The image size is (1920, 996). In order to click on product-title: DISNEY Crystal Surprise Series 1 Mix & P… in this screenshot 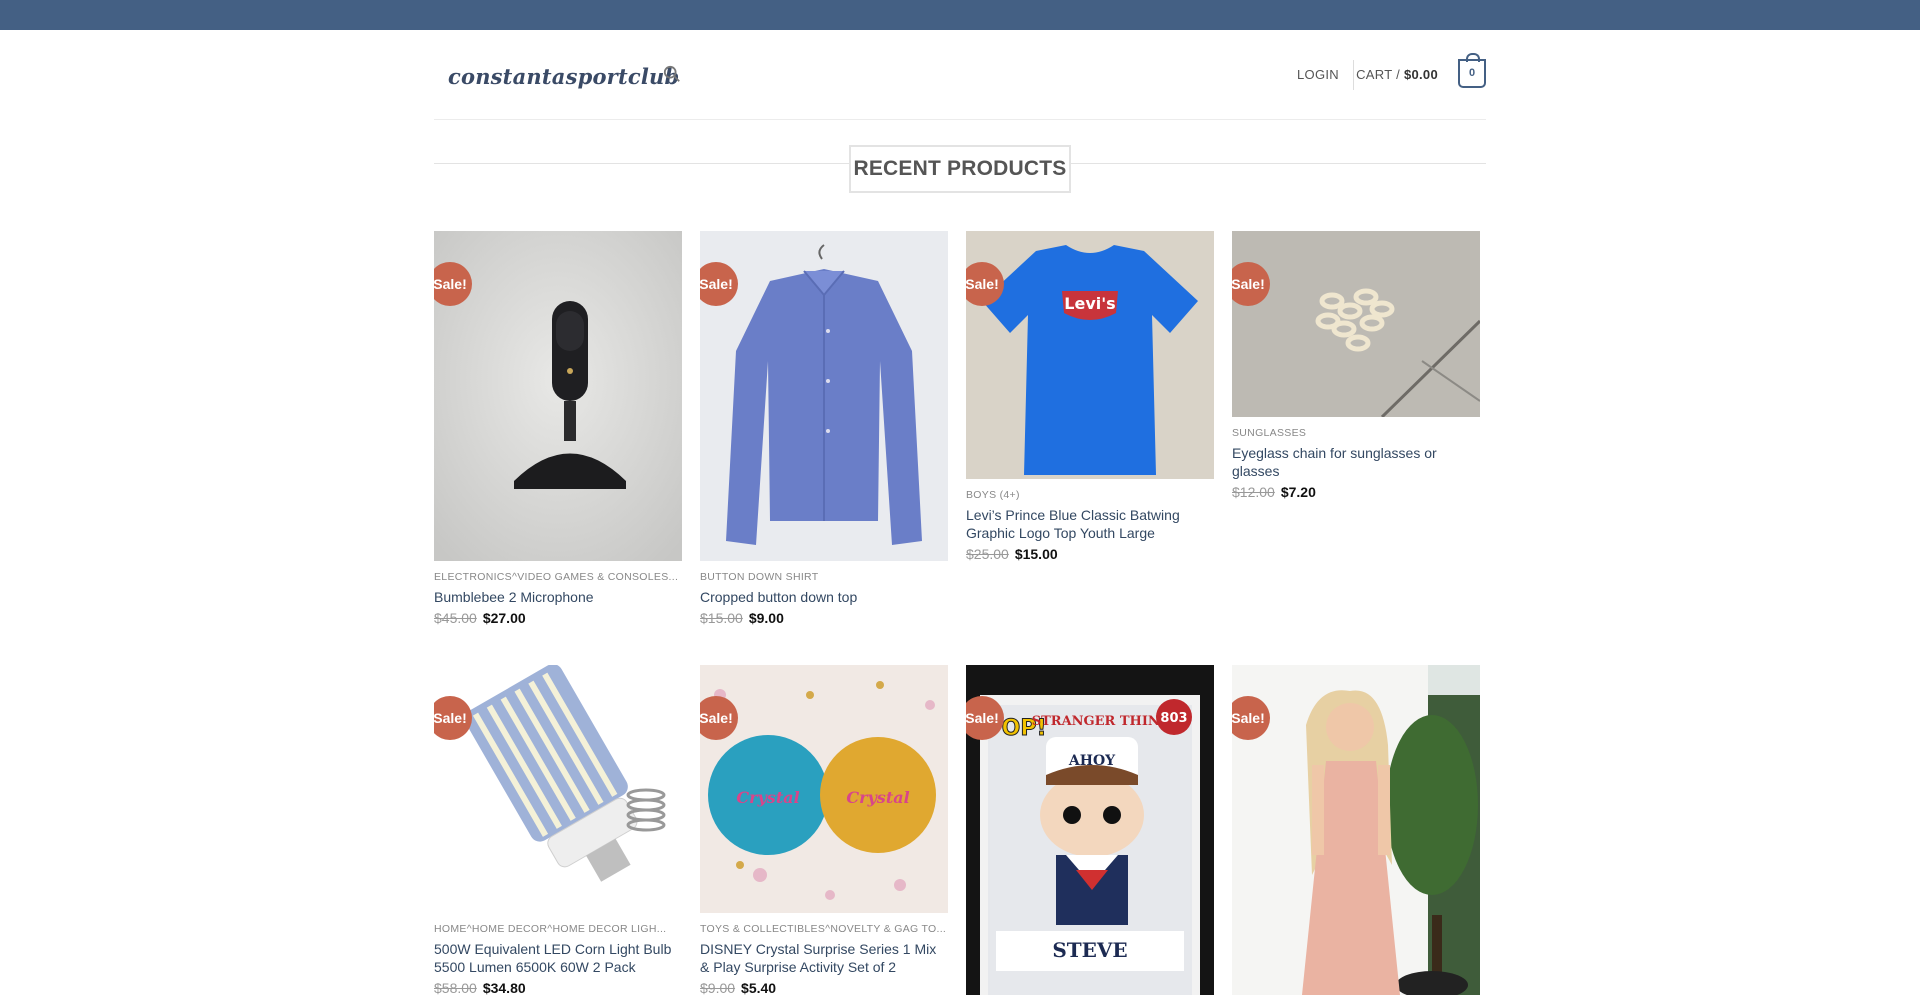, I will do `click(824, 958)`.